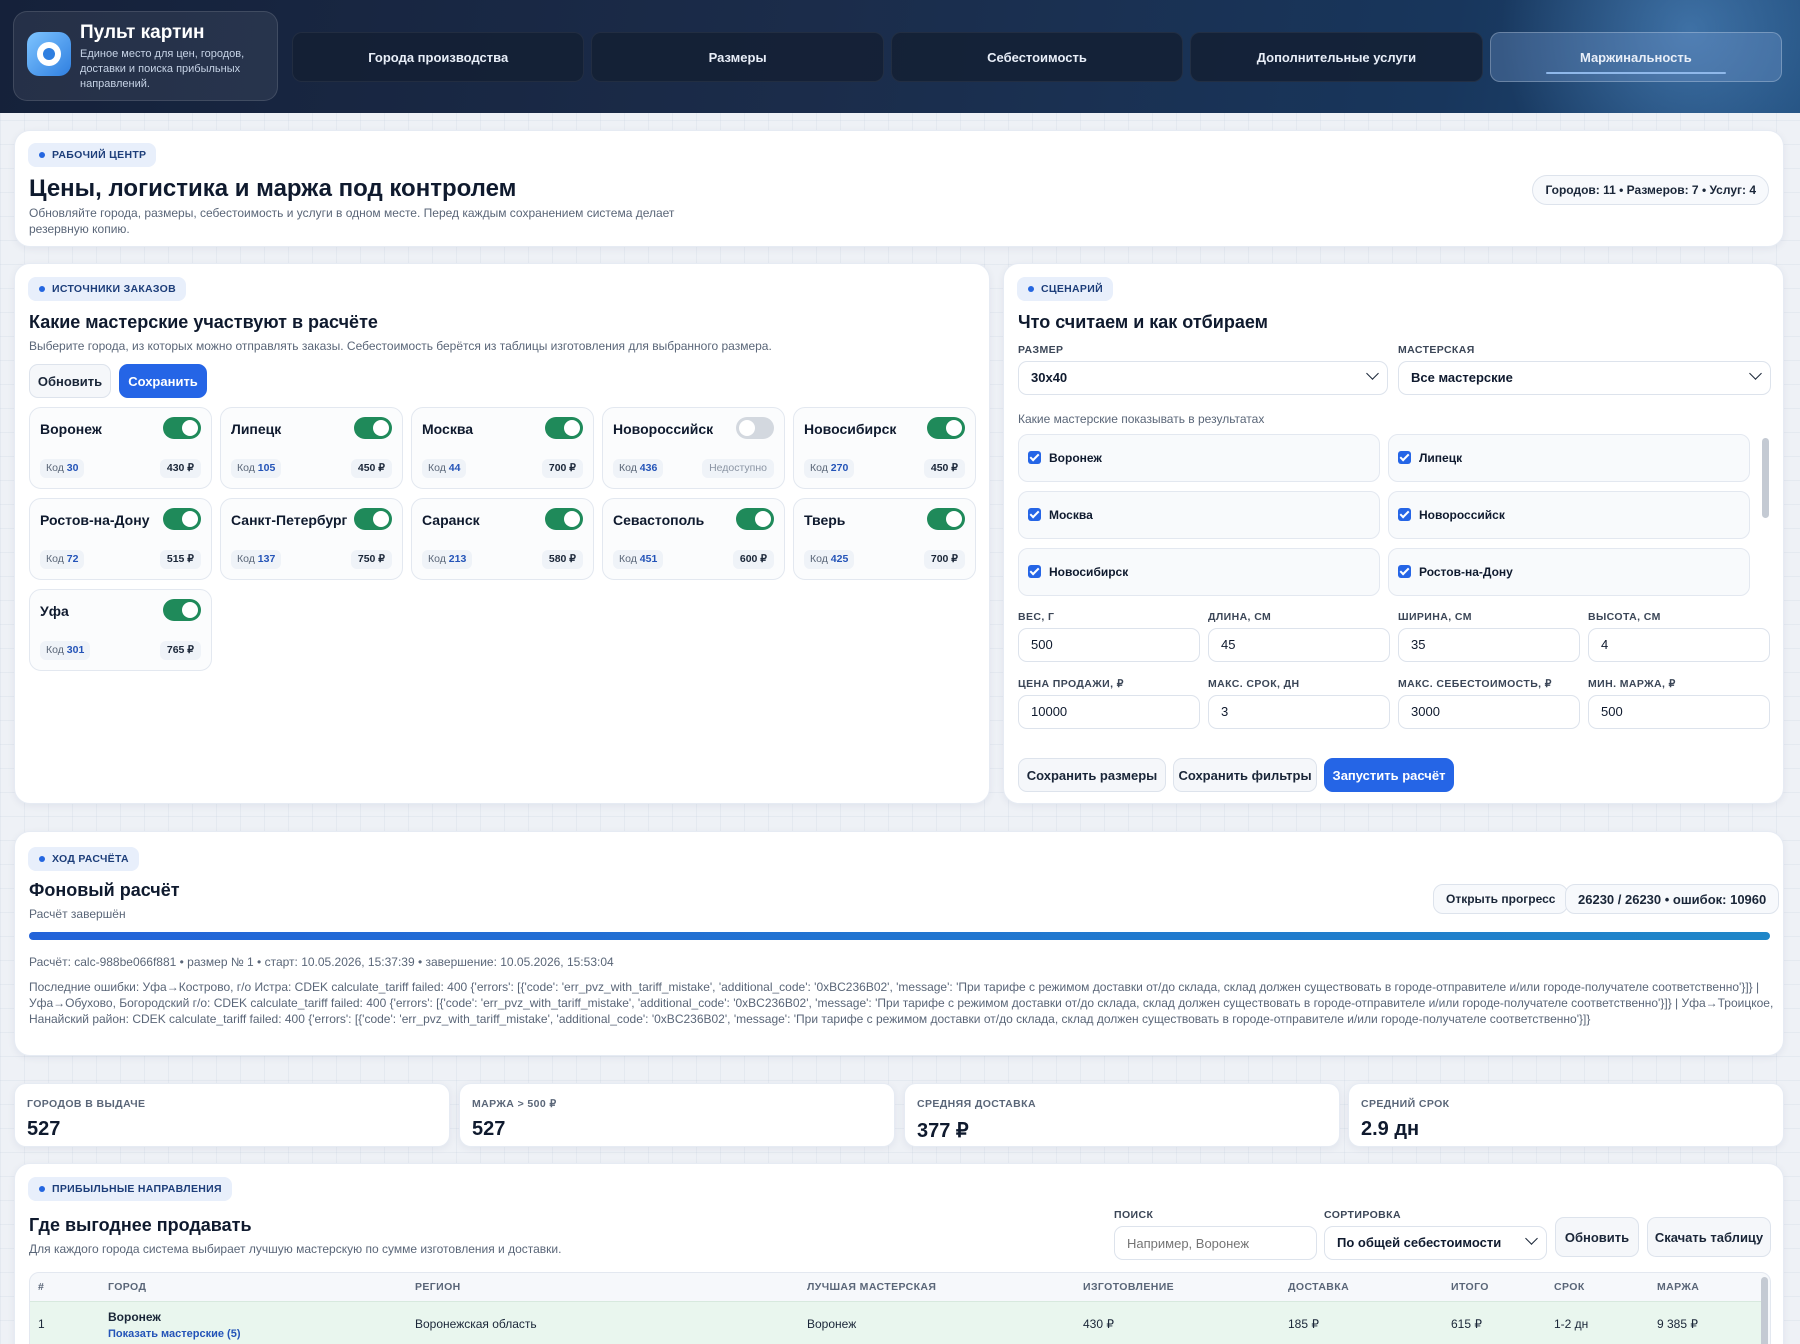 Image resolution: width=1800 pixels, height=1344 pixels. What do you see at coordinates (1389, 775) in the screenshot?
I see `run-calculation-button: Запустить расчёт` at bounding box center [1389, 775].